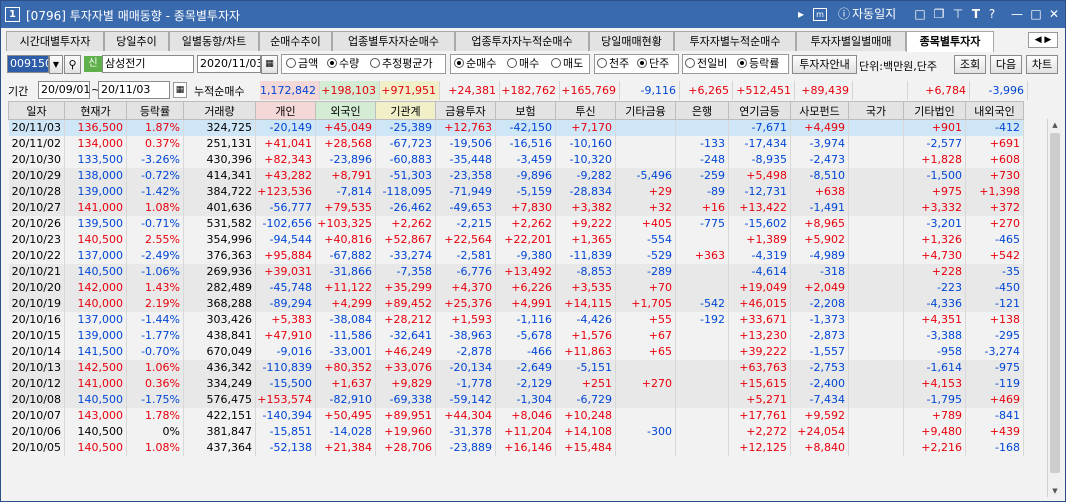 This screenshot has width=1066, height=502. What do you see at coordinates (820, 14) in the screenshot?
I see `memo-icon: m` at bounding box center [820, 14].